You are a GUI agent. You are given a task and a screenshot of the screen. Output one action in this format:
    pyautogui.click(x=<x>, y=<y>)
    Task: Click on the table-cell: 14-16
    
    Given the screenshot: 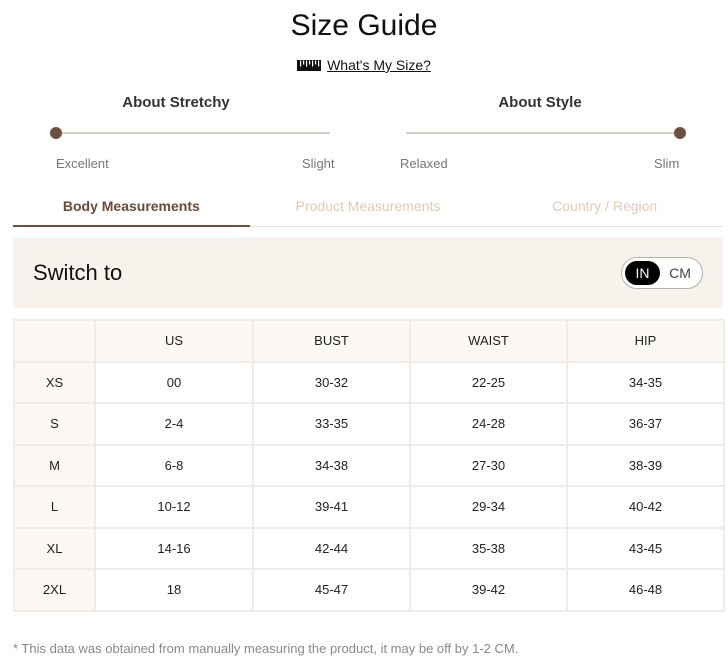 What is the action you would take?
    pyautogui.click(x=174, y=548)
    